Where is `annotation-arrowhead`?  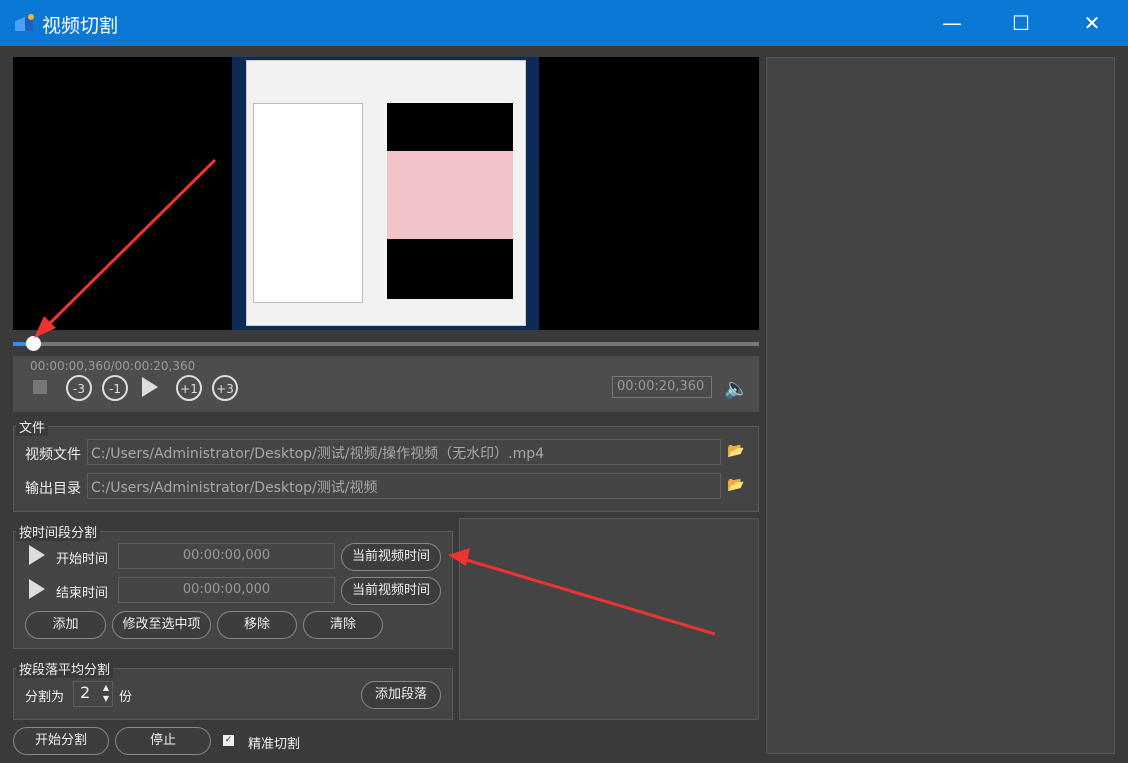 annotation-arrowhead is located at coordinates (459, 557).